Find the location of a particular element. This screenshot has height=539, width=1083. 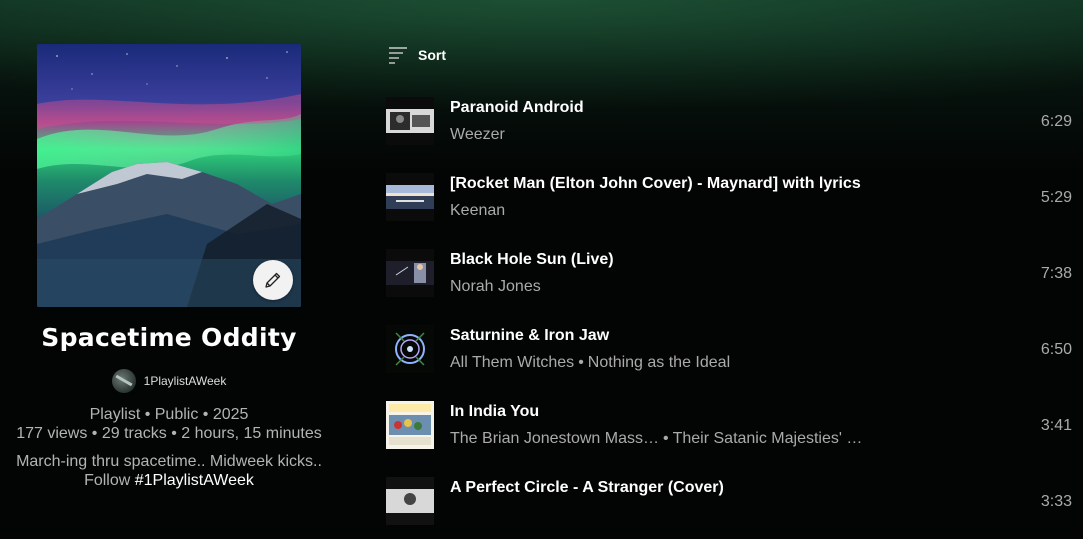

follow-prefix: Follow is located at coordinates (109, 480).